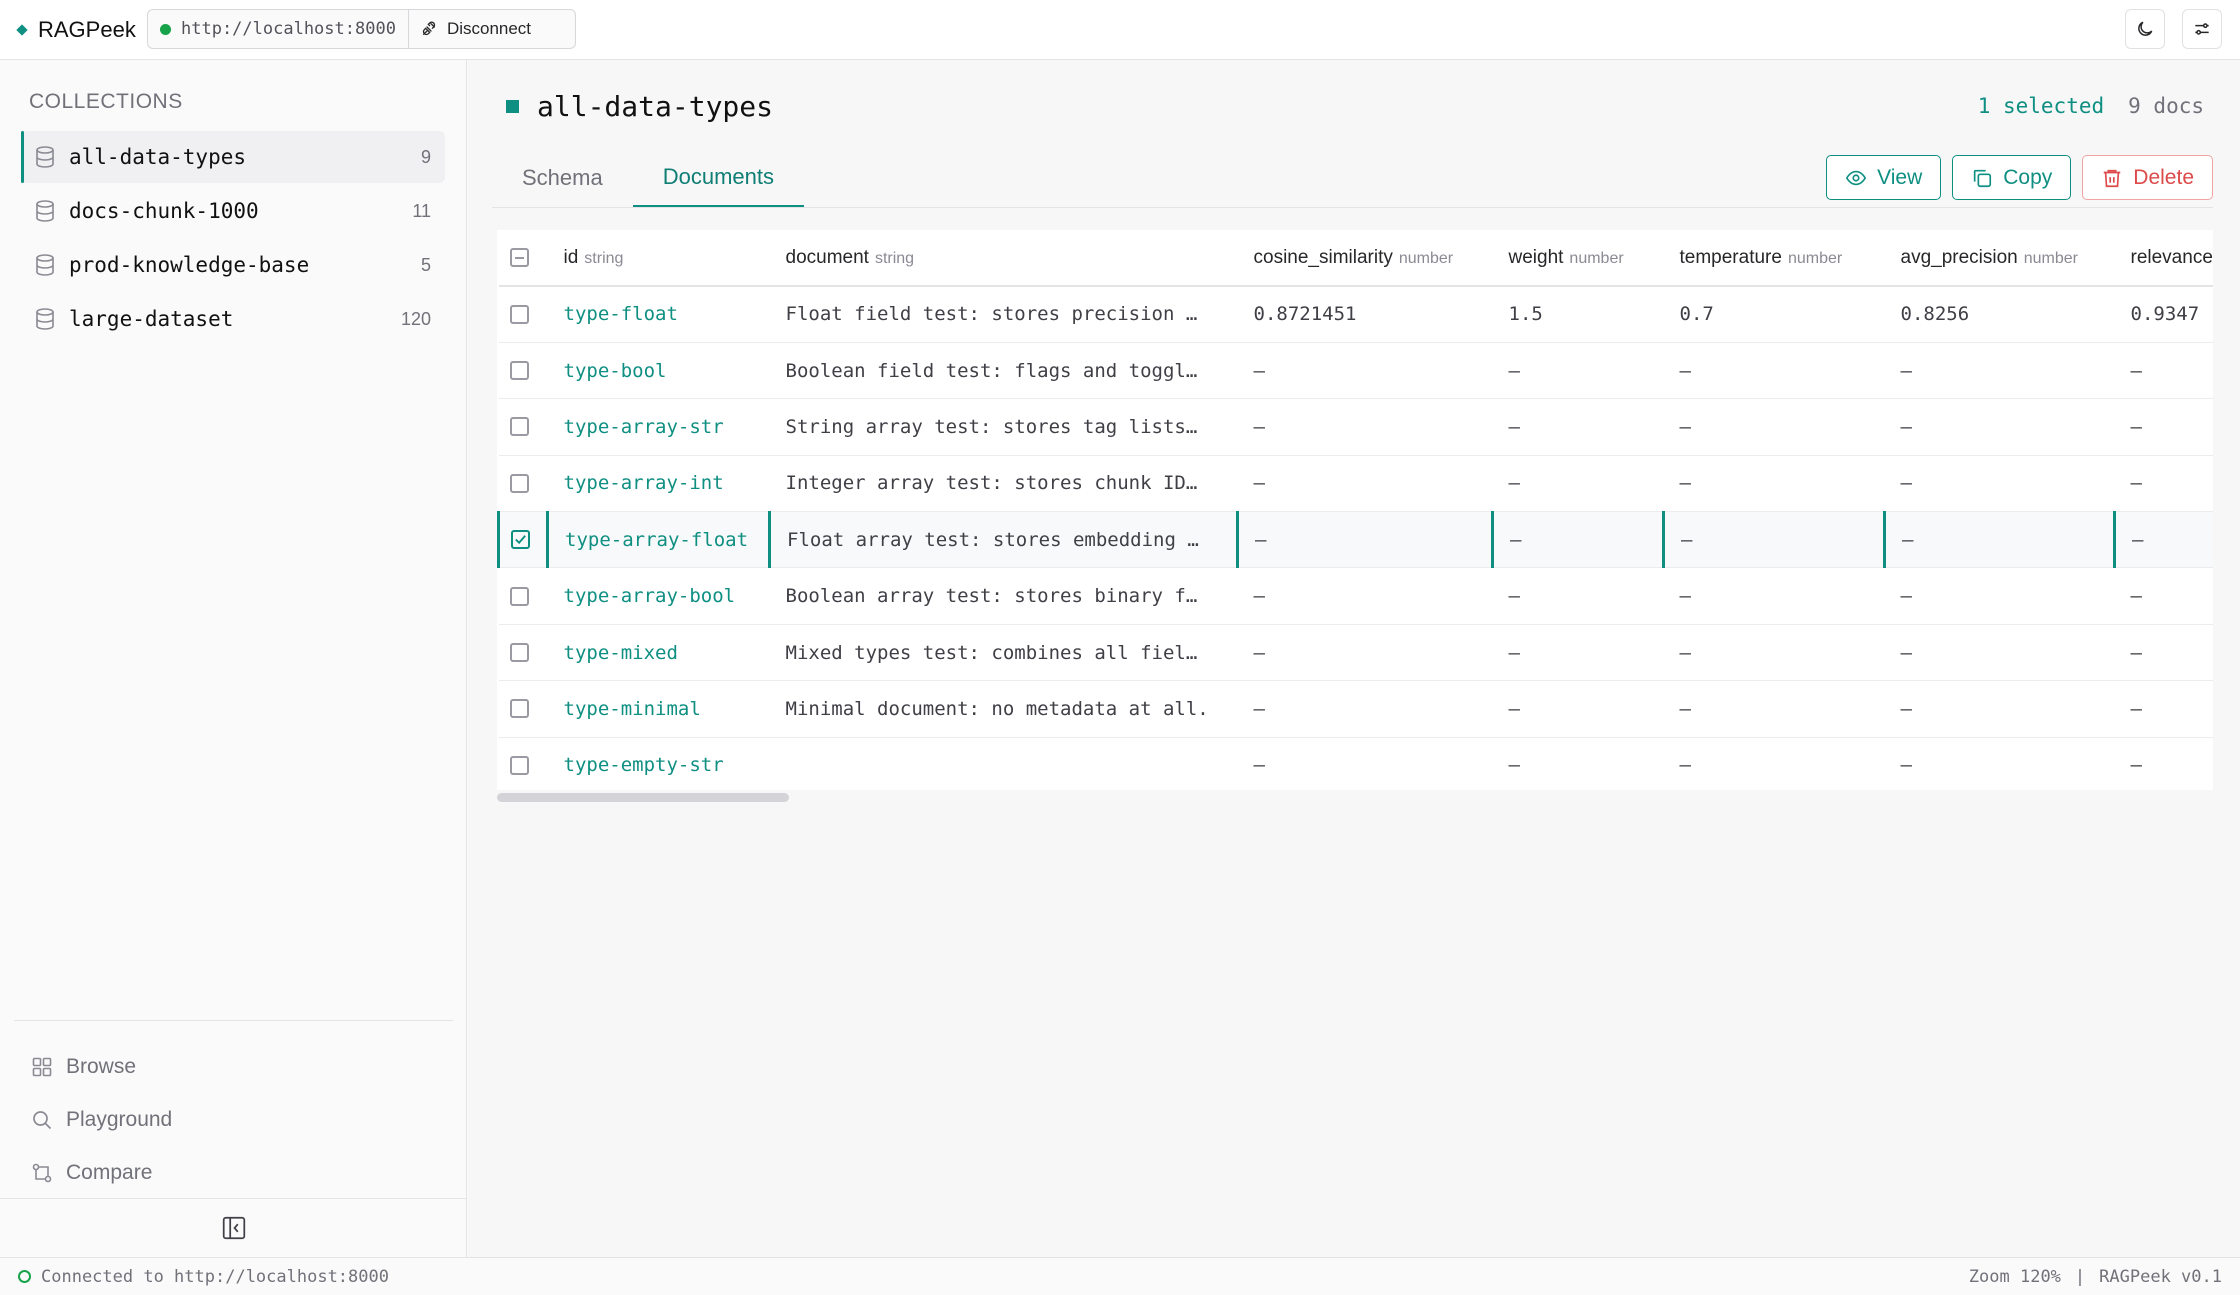 The image size is (2240, 1295). Describe the element at coordinates (1355, 763) in the screenshot. I see `table-row: type-empty-str — — — — —` at that location.